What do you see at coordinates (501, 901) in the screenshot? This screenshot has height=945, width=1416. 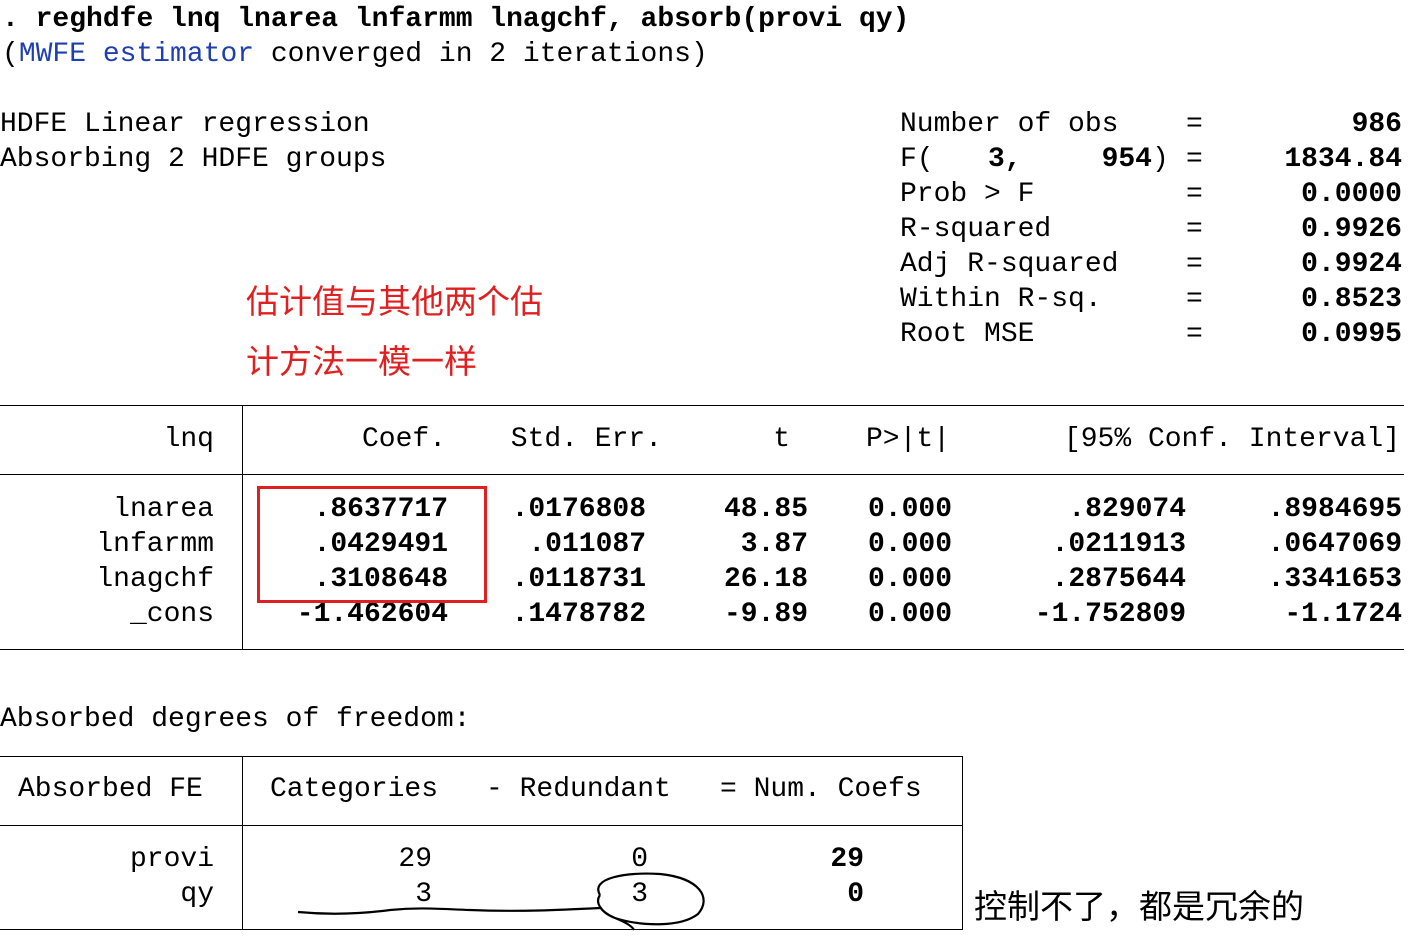 I see `hand-drawn-marks` at bounding box center [501, 901].